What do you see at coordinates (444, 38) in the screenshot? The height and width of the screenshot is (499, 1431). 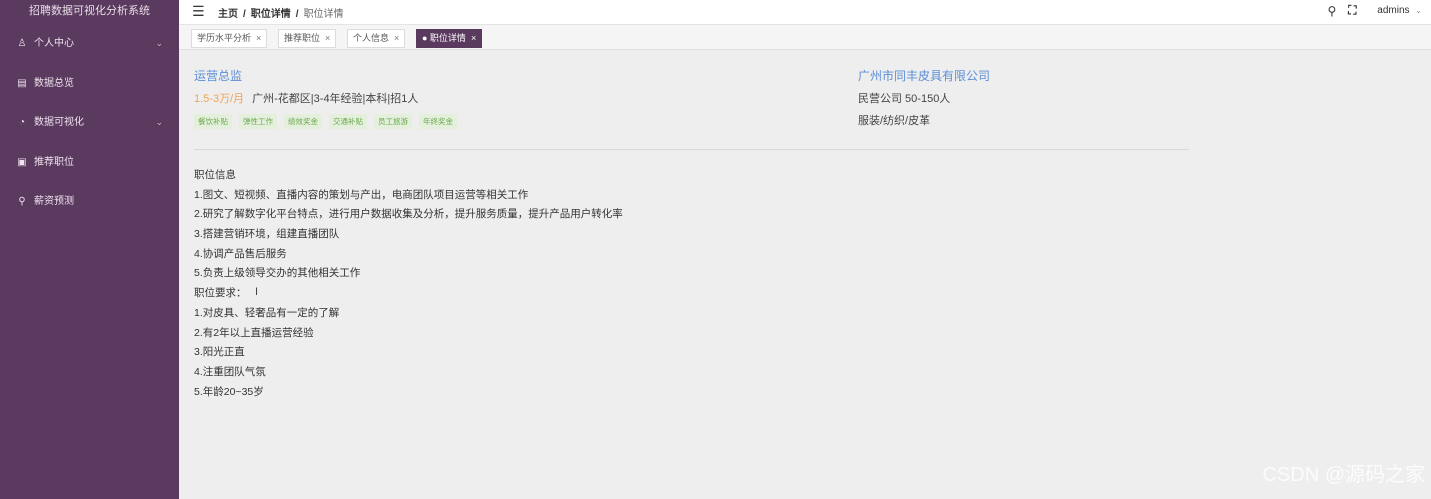 I see `tab-label: ● 职位详情` at bounding box center [444, 38].